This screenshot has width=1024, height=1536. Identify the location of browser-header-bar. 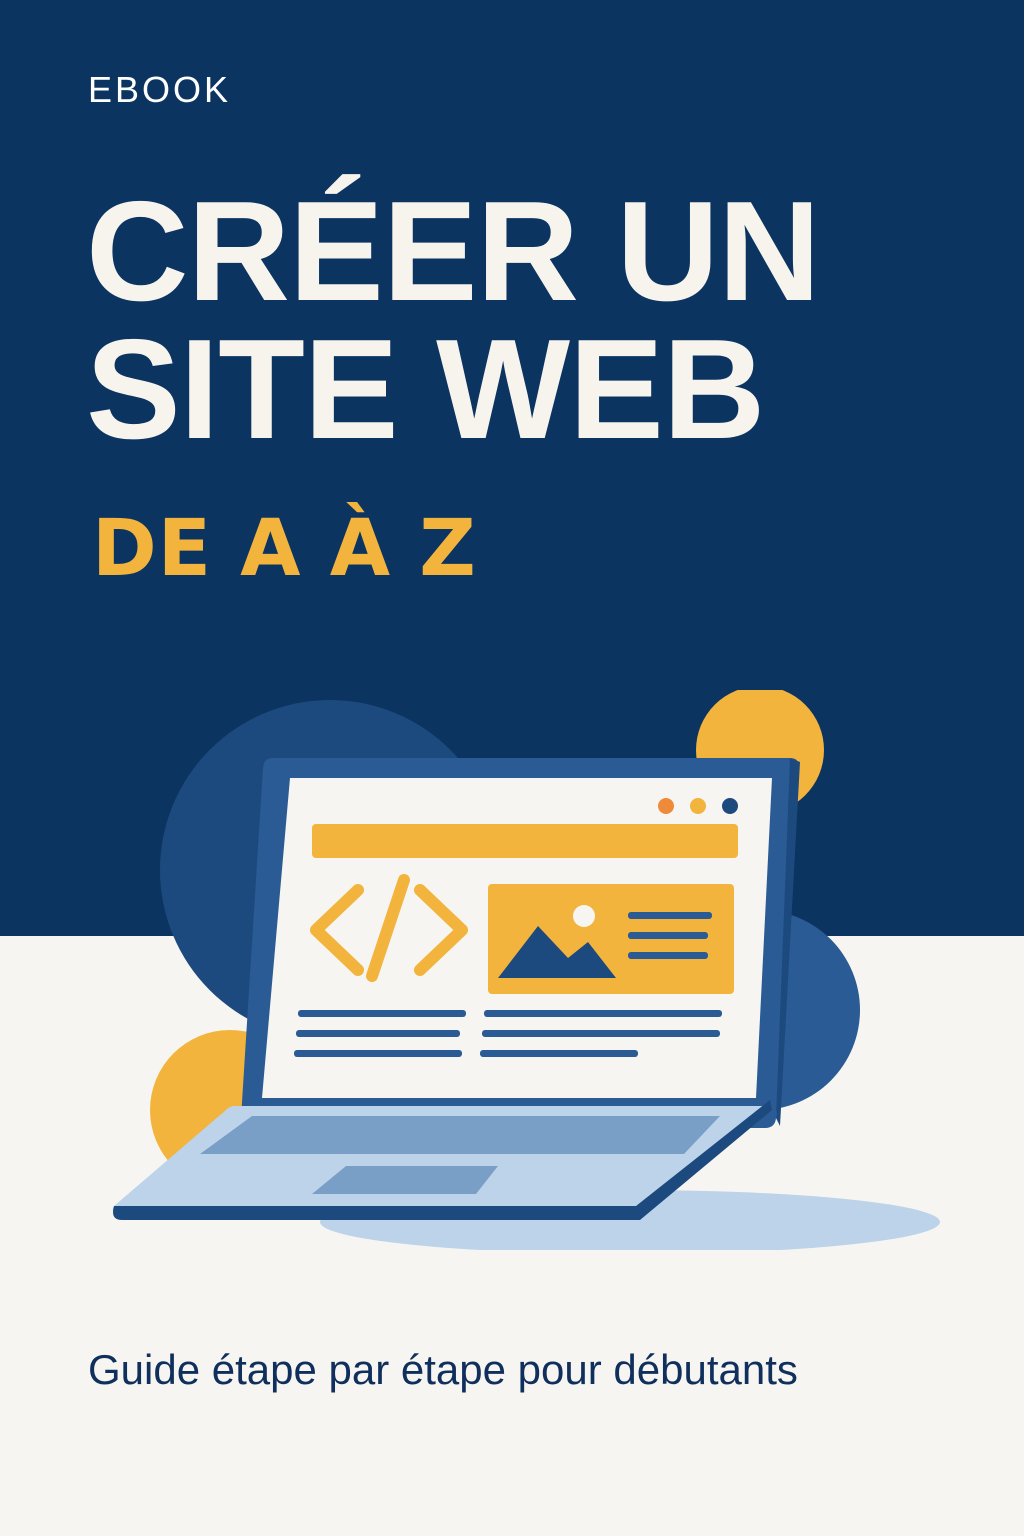
(525, 841).